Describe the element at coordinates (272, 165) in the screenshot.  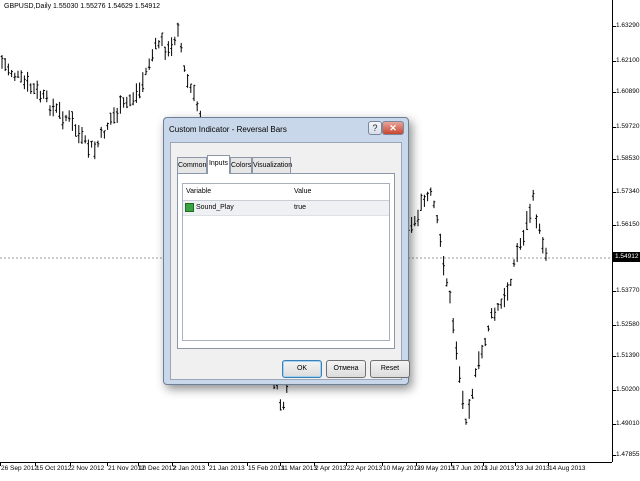
I see `tab-visualization: Visualization` at that location.